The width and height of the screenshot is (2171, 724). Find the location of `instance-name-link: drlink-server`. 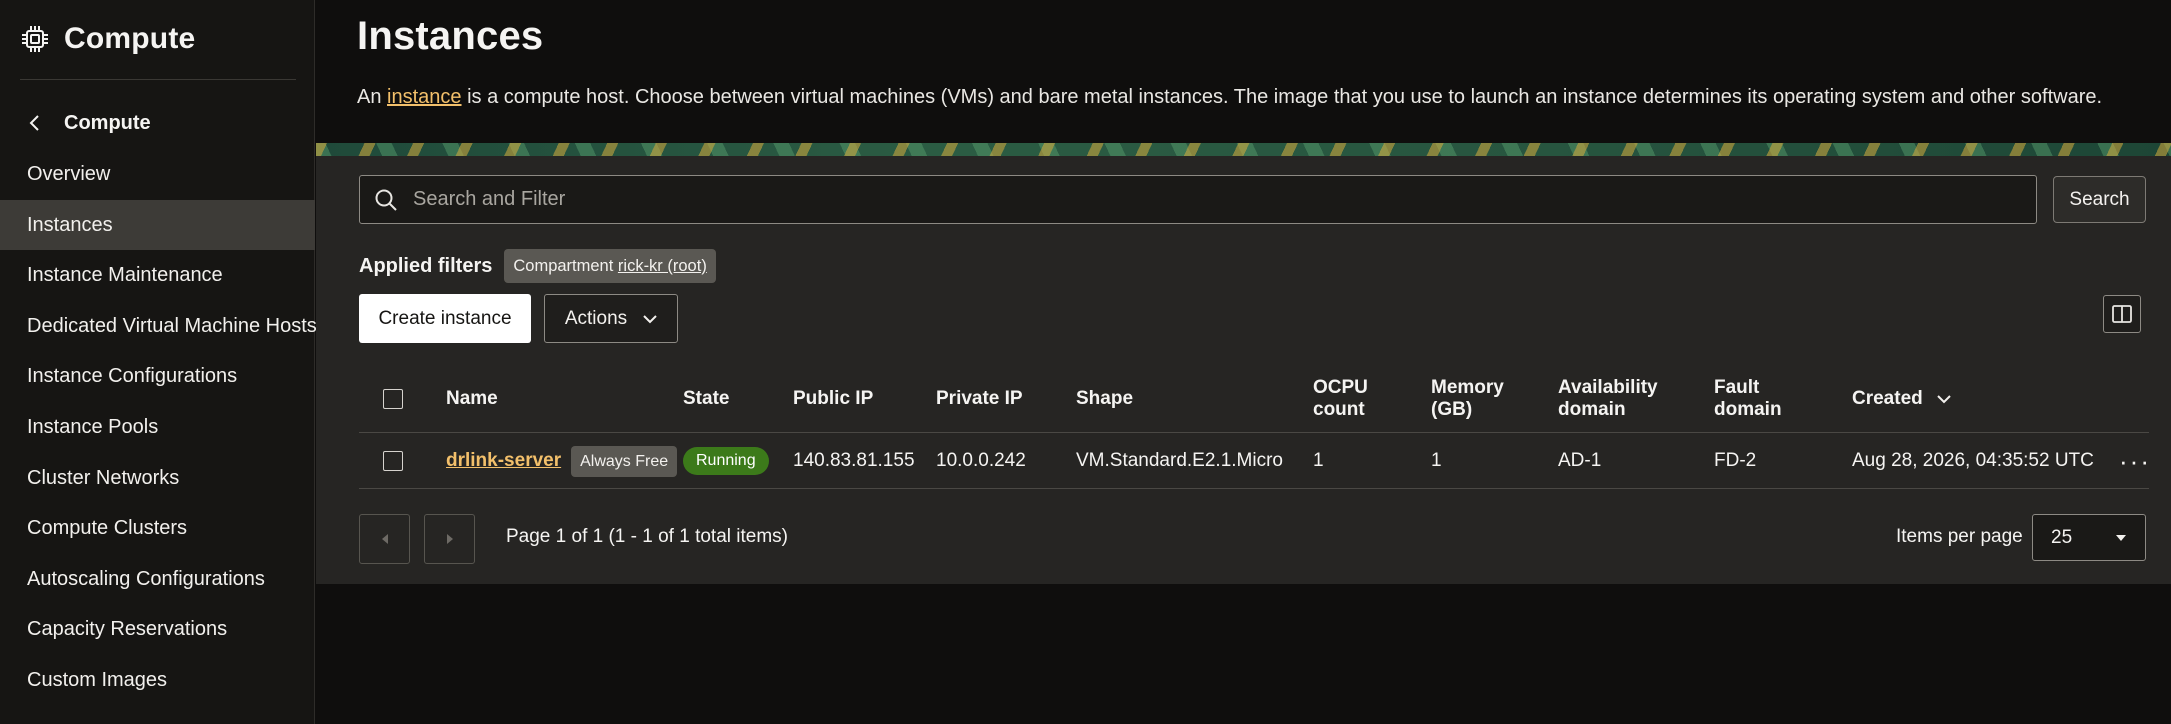

instance-name-link: drlink-server is located at coordinates (503, 461).